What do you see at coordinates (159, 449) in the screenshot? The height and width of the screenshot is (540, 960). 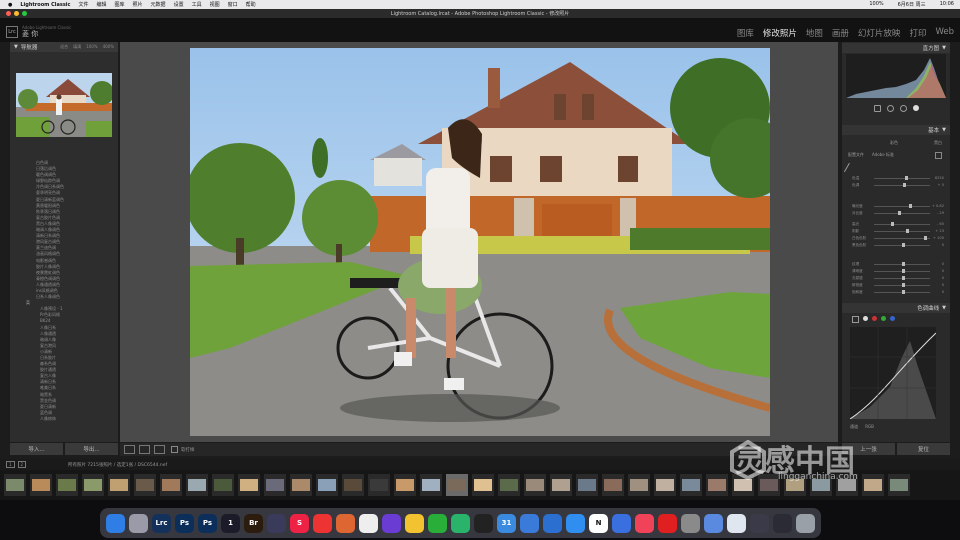 I see `compare-icon` at bounding box center [159, 449].